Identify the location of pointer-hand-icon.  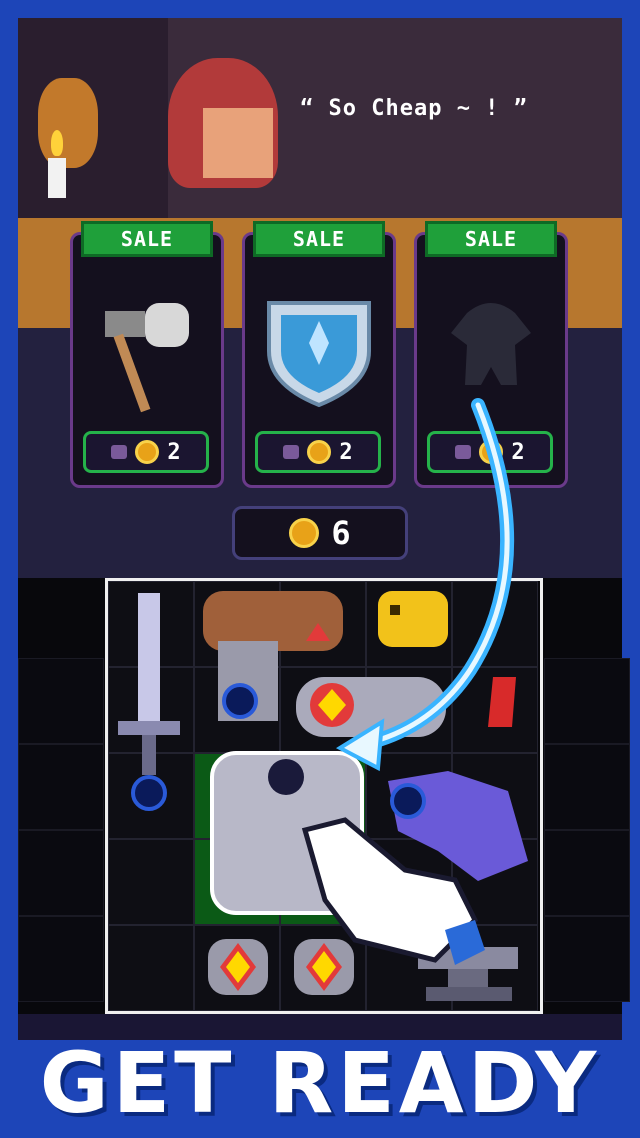
(393, 891).